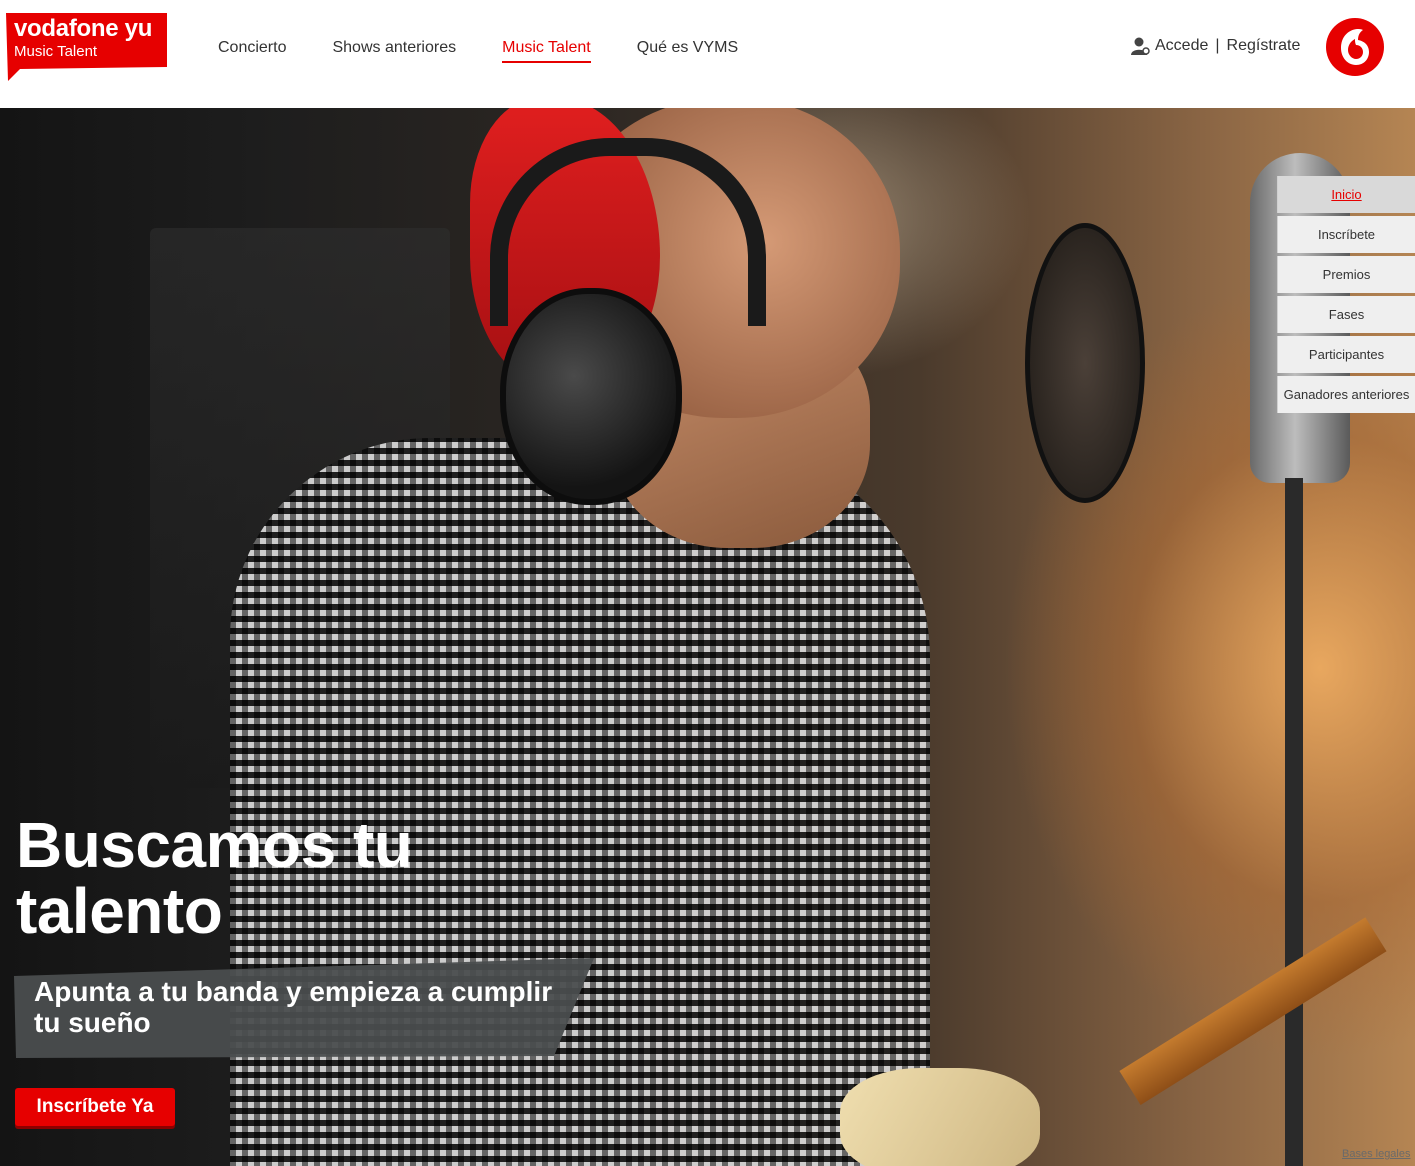  I want to click on user-icon, so click(1140, 46).